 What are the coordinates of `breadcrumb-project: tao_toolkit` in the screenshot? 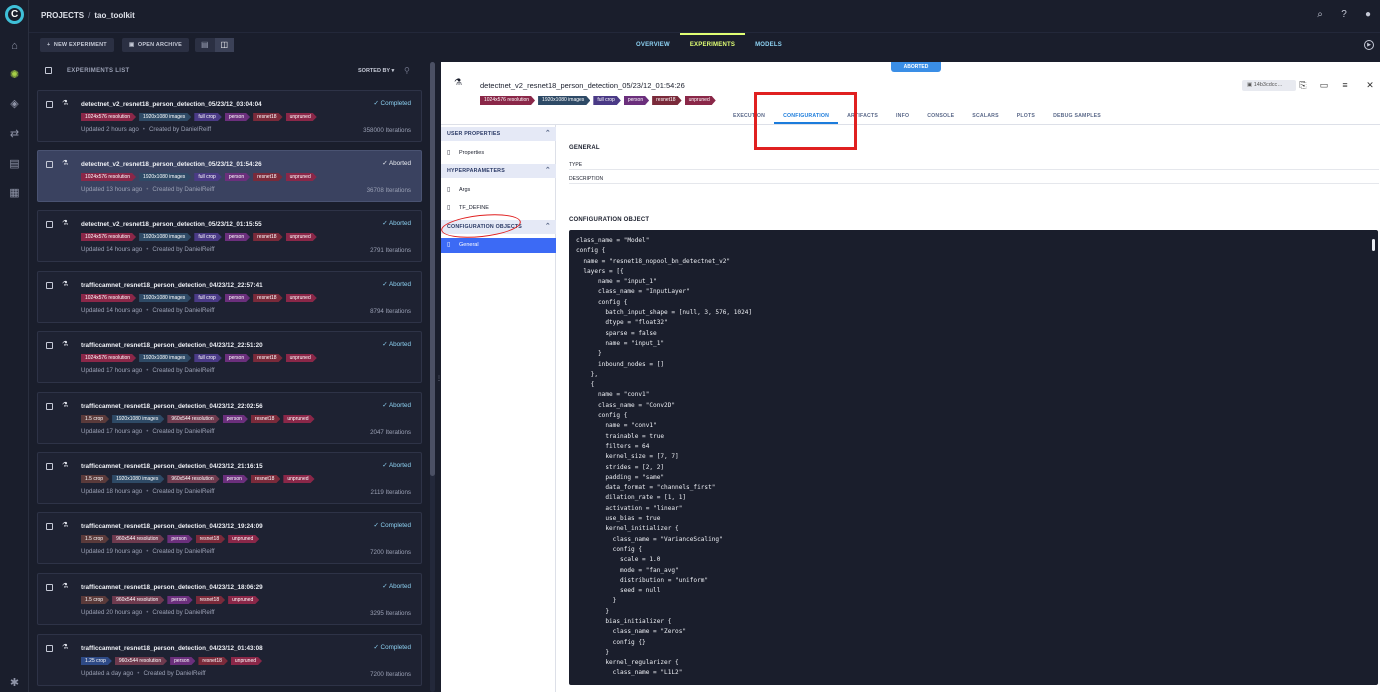 It's located at (114, 15).